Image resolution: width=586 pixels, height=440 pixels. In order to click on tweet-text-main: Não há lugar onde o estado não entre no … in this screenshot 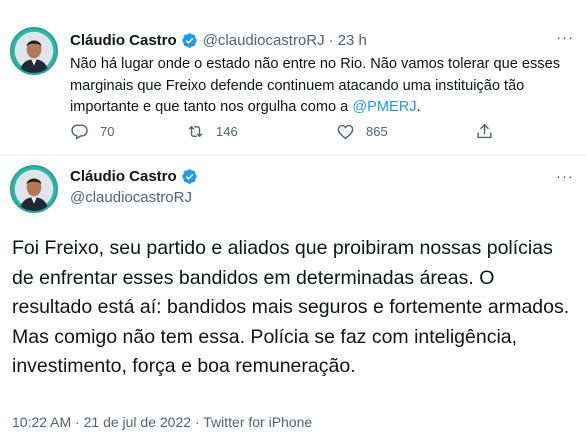, I will do `click(315, 85)`.